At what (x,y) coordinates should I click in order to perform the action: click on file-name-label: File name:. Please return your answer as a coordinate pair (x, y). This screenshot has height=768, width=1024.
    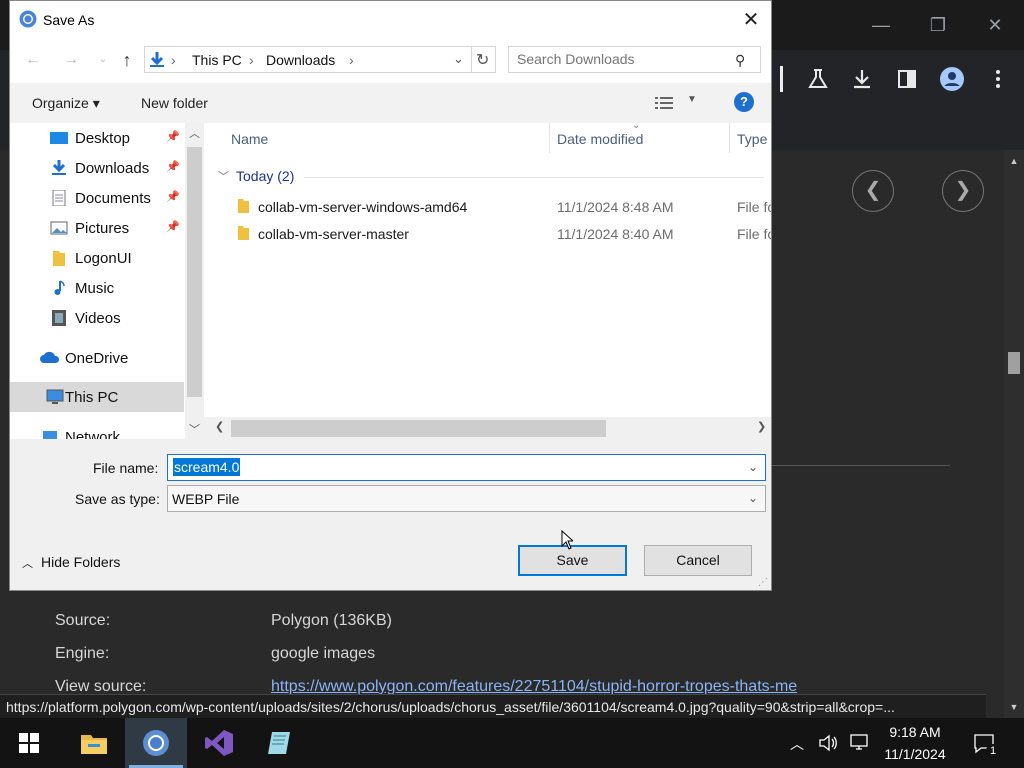
    Looking at the image, I should click on (126, 468).